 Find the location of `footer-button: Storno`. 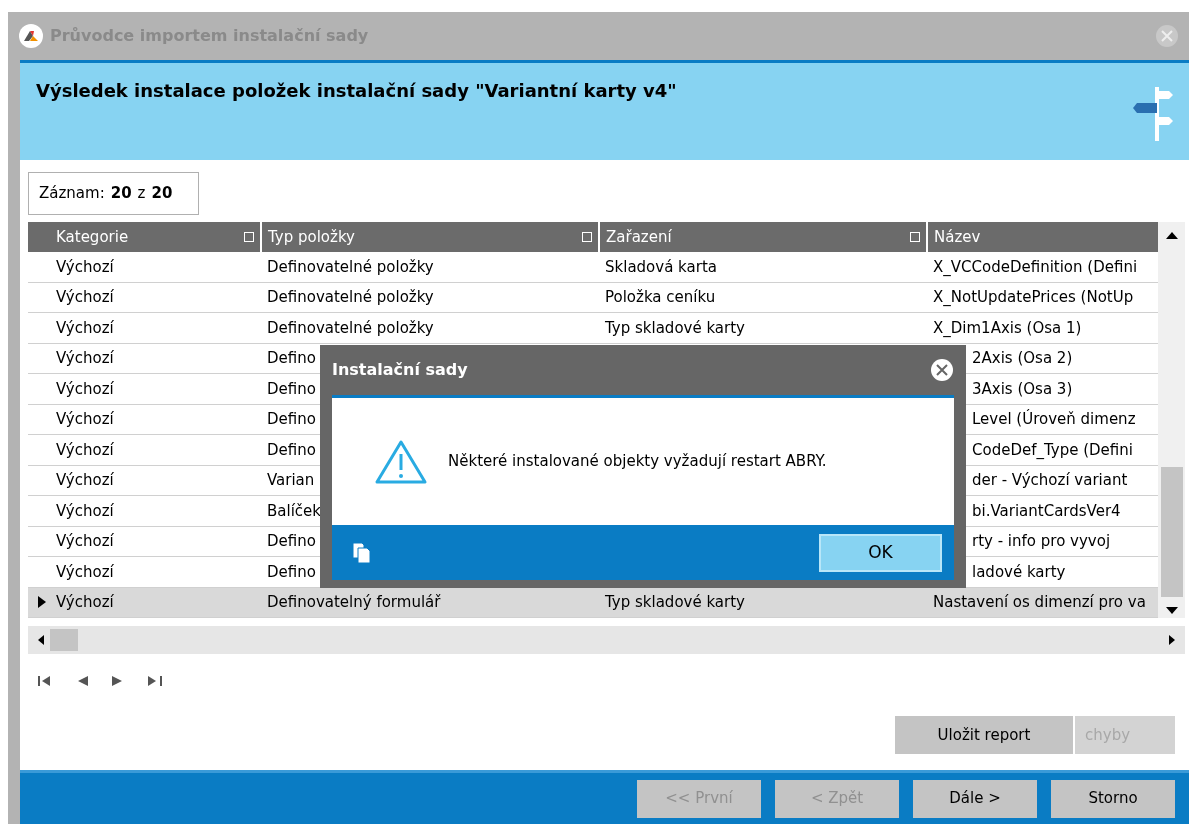

footer-button: Storno is located at coordinates (1113, 798).